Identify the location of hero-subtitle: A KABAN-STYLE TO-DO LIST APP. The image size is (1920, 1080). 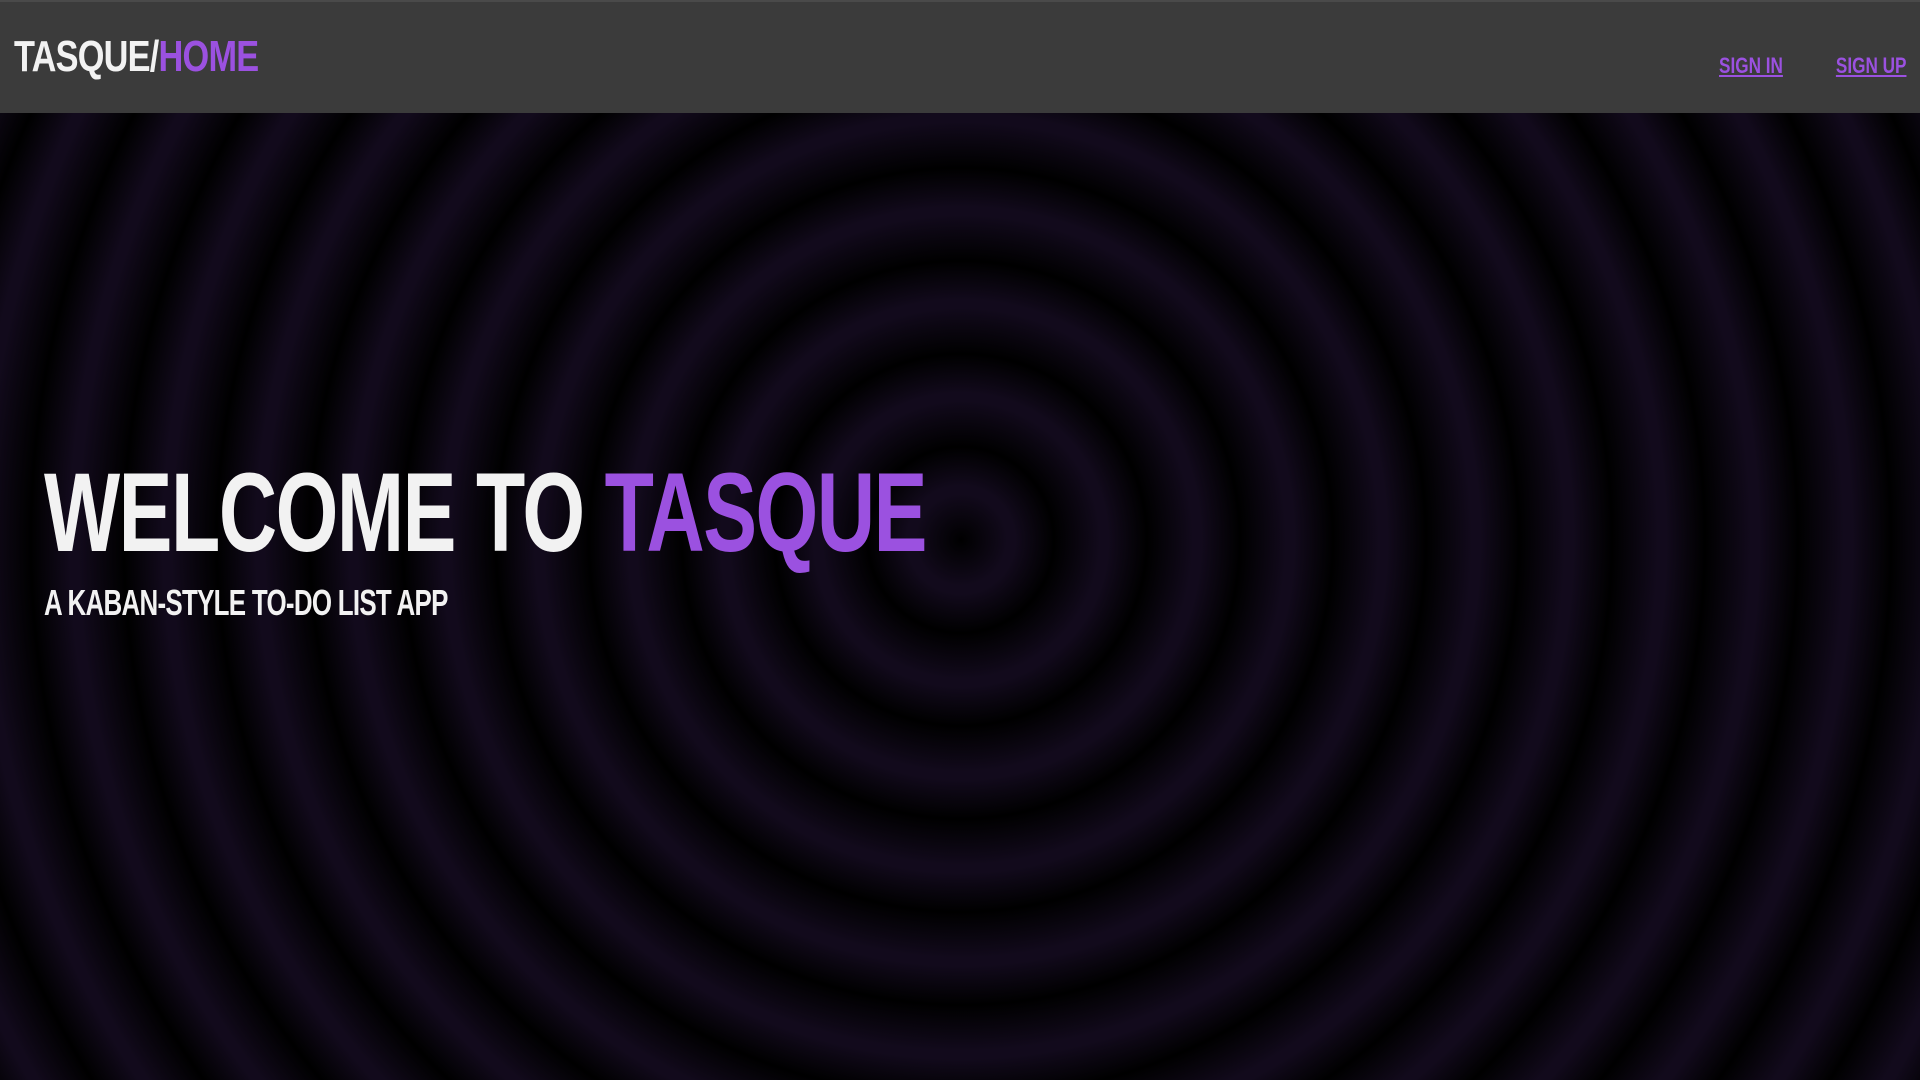
(246, 602).